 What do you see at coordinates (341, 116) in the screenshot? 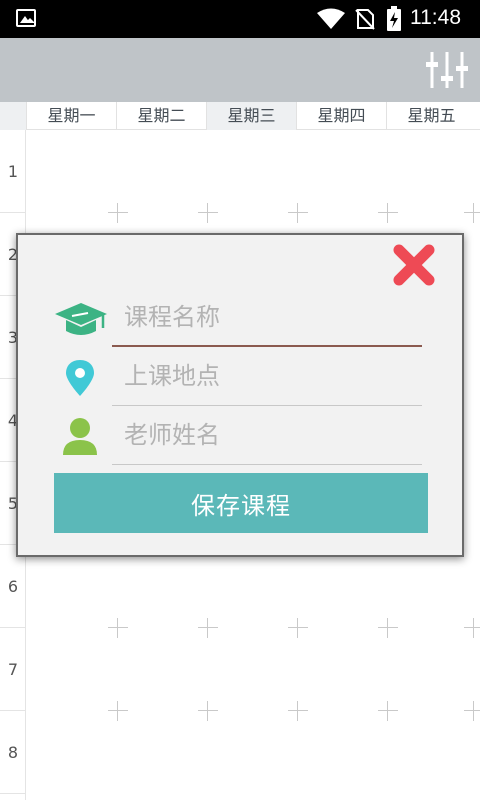
I see `day-header-thu: 星期四` at bounding box center [341, 116].